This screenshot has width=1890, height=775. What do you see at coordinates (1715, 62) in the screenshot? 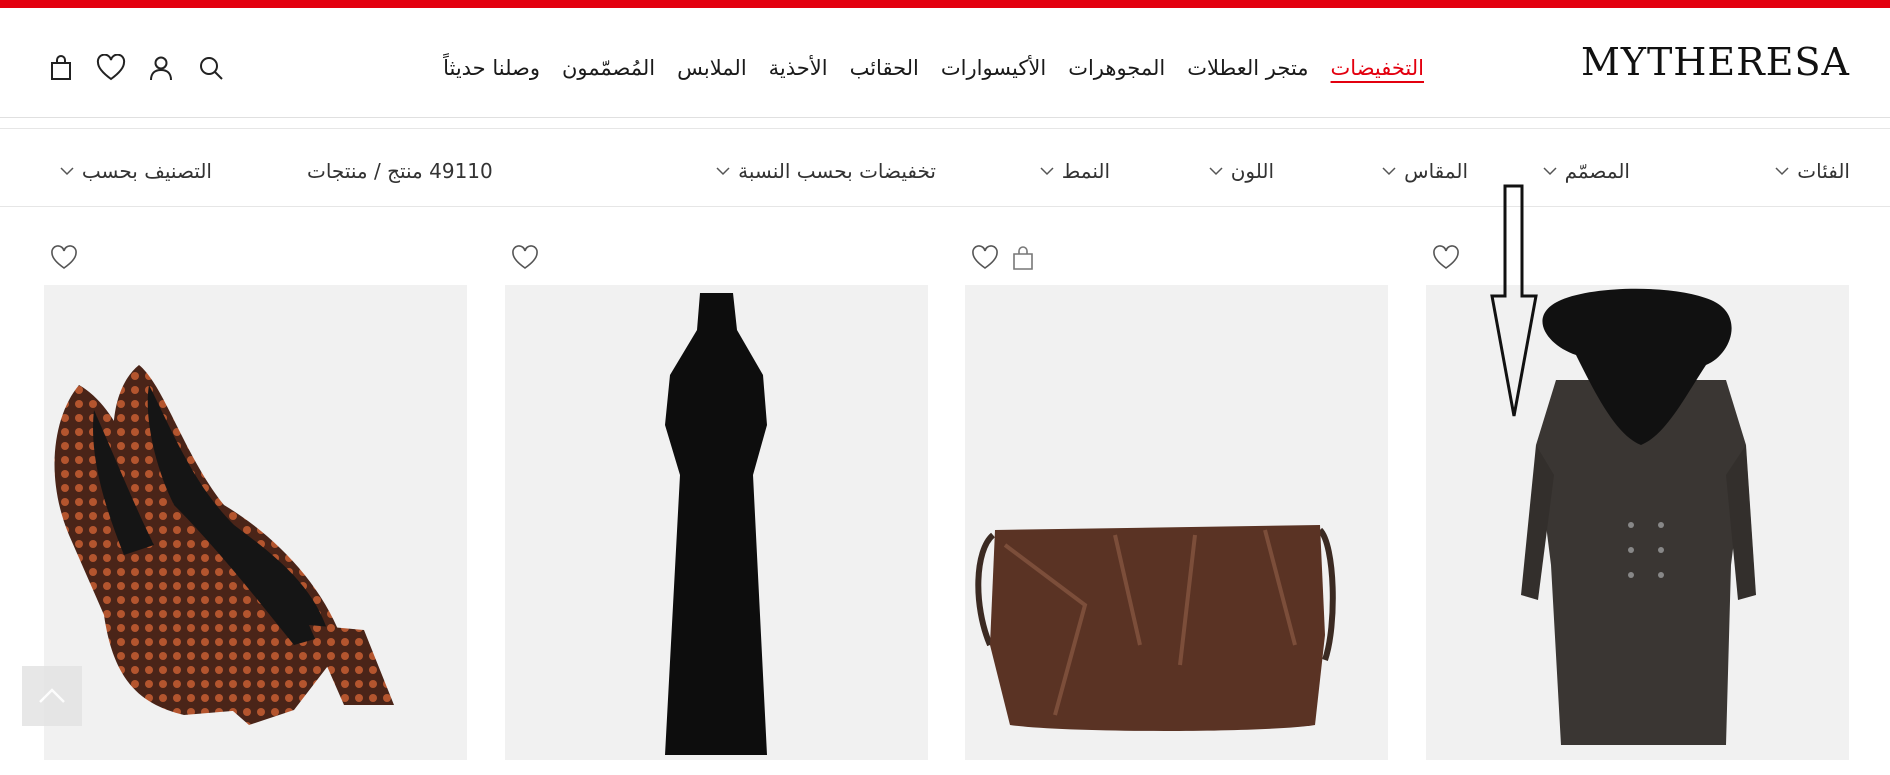
I see `brand-logo: MYTHERESA` at bounding box center [1715, 62].